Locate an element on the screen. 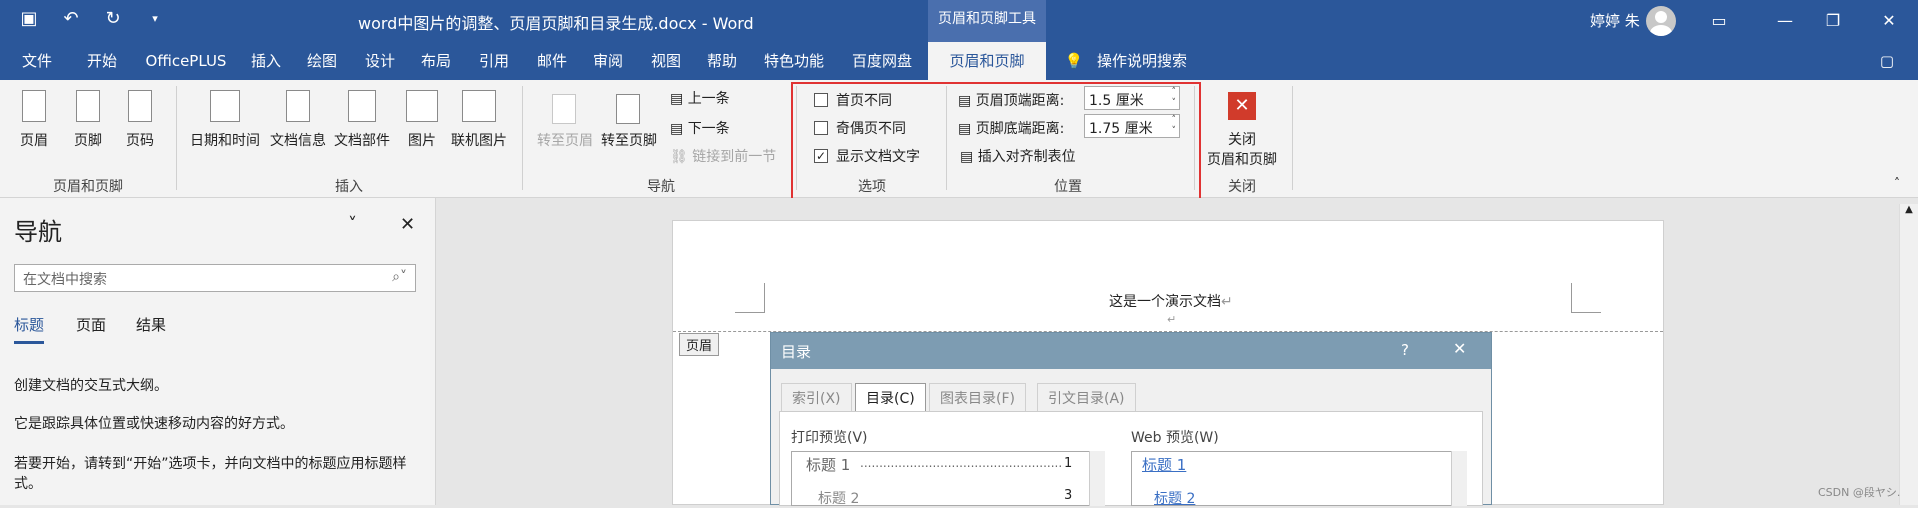 The height and width of the screenshot is (508, 1918). tab-design: 设计 is located at coordinates (380, 61).